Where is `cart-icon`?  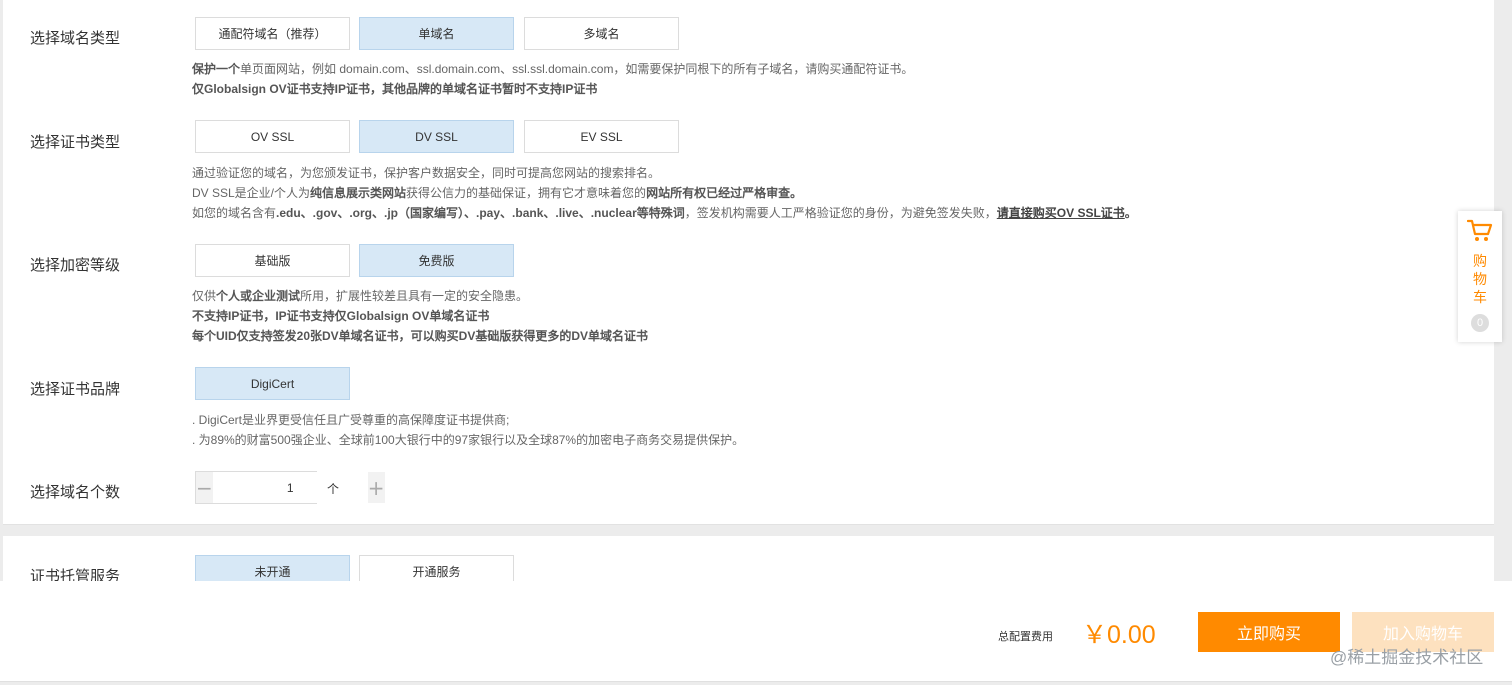
cart-icon is located at coordinates (1479, 233).